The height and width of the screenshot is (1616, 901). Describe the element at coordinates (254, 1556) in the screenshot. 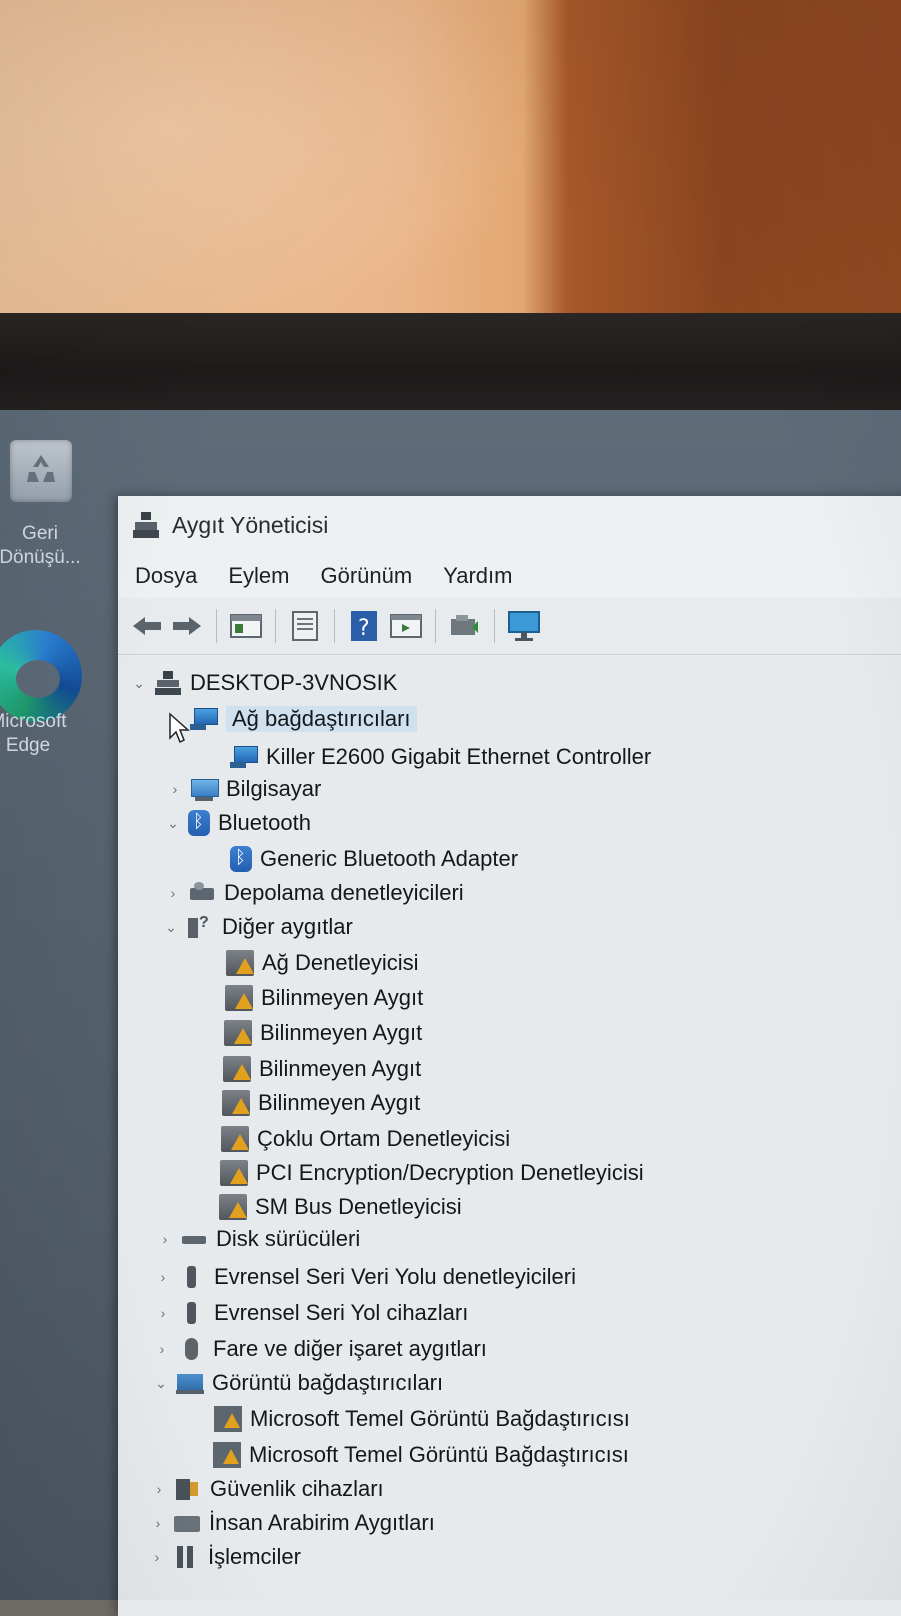

I see `tree-item-label: İşlemciler` at that location.